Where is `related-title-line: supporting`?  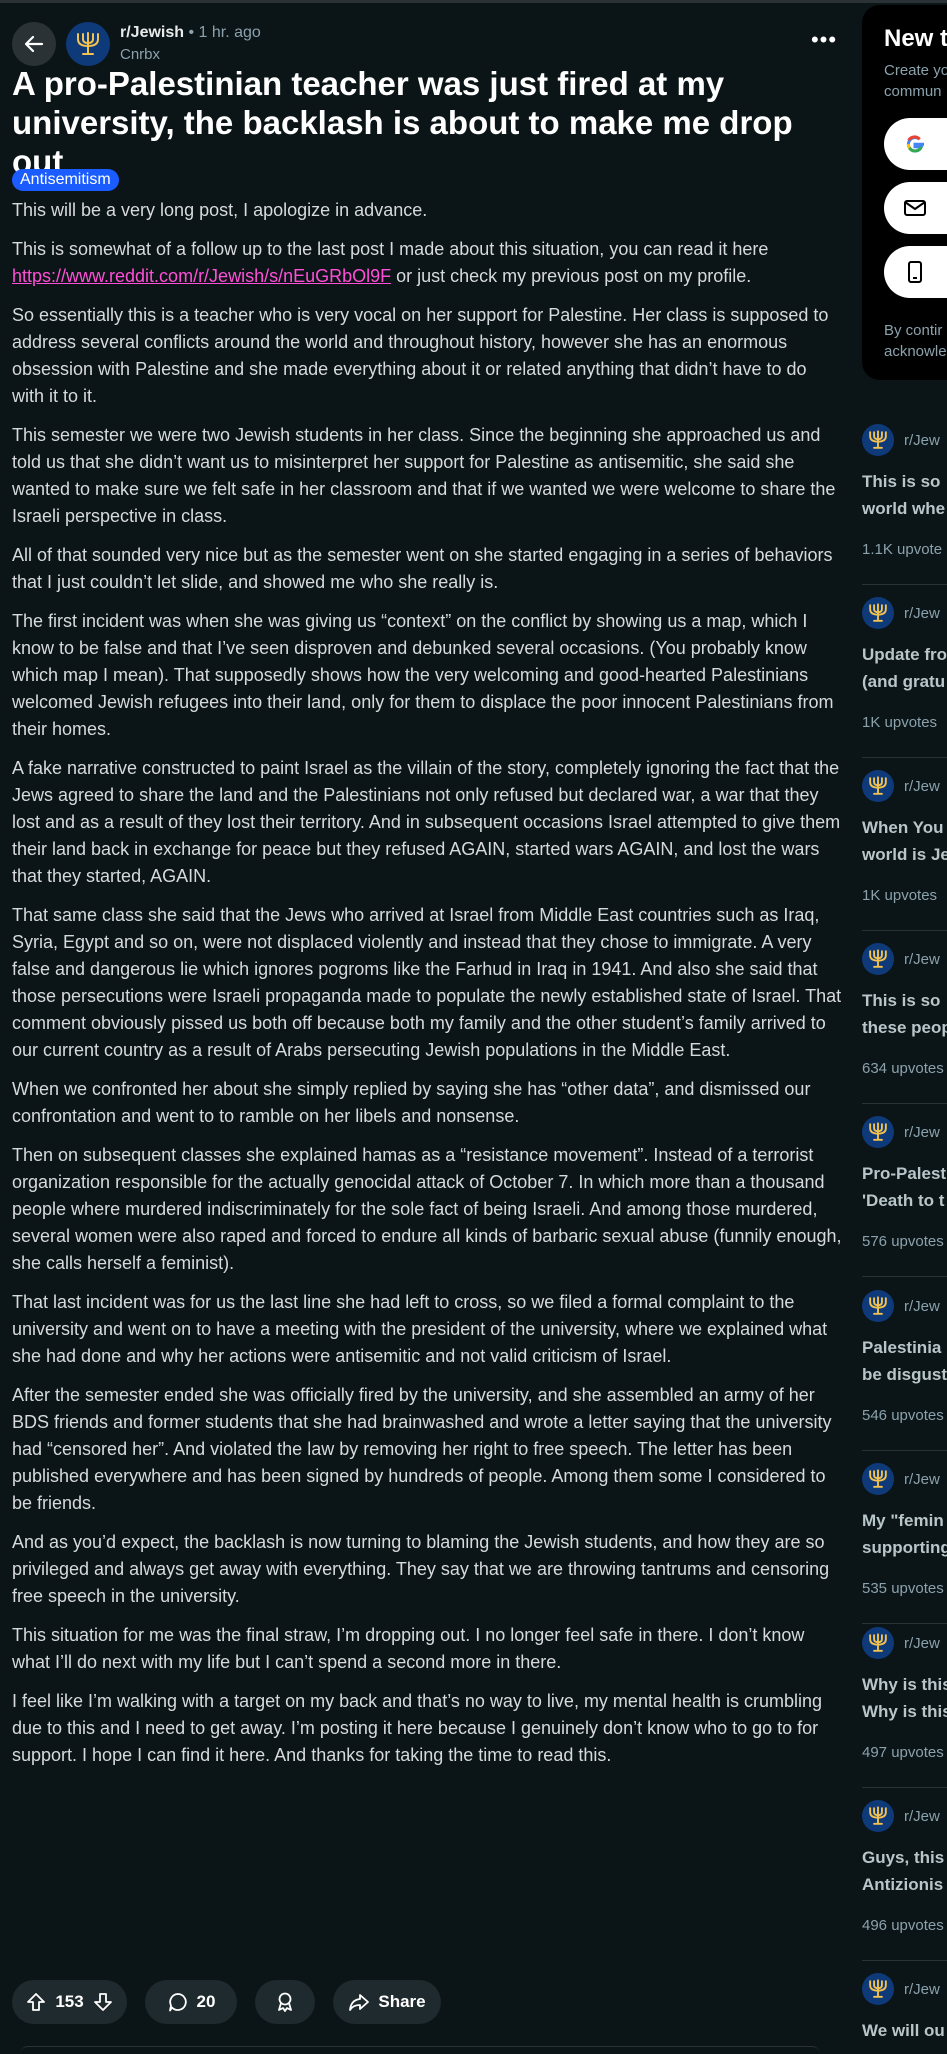 related-title-line: supporting is located at coordinates (904, 1547).